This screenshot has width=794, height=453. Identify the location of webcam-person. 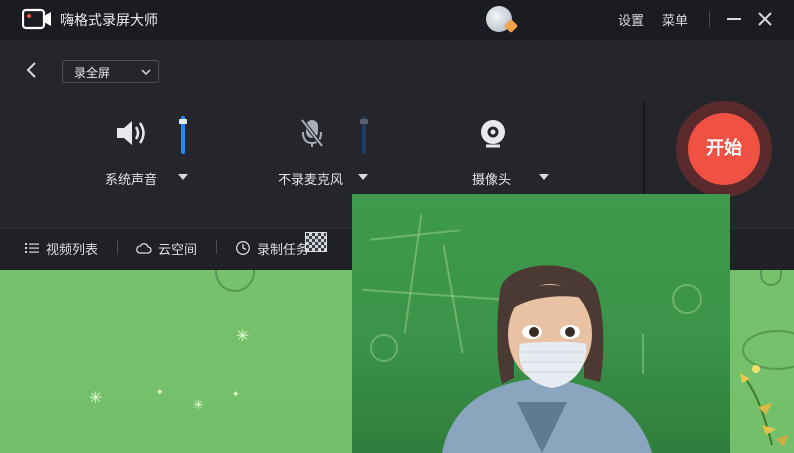
(547, 359).